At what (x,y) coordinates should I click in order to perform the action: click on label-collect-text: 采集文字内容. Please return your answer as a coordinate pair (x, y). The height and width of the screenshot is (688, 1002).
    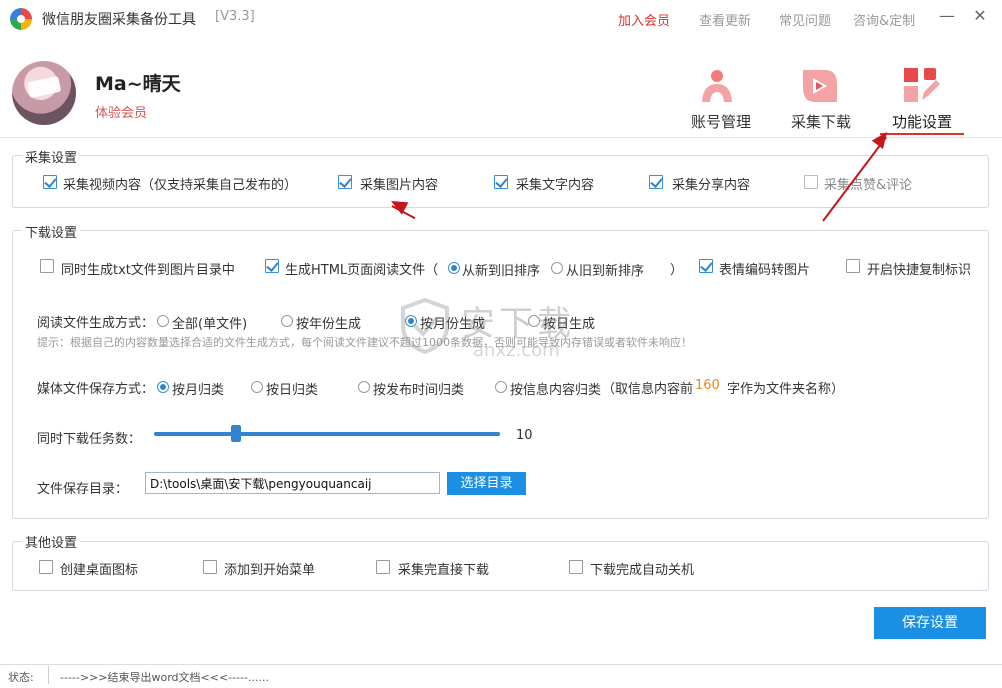
    Looking at the image, I should click on (555, 185).